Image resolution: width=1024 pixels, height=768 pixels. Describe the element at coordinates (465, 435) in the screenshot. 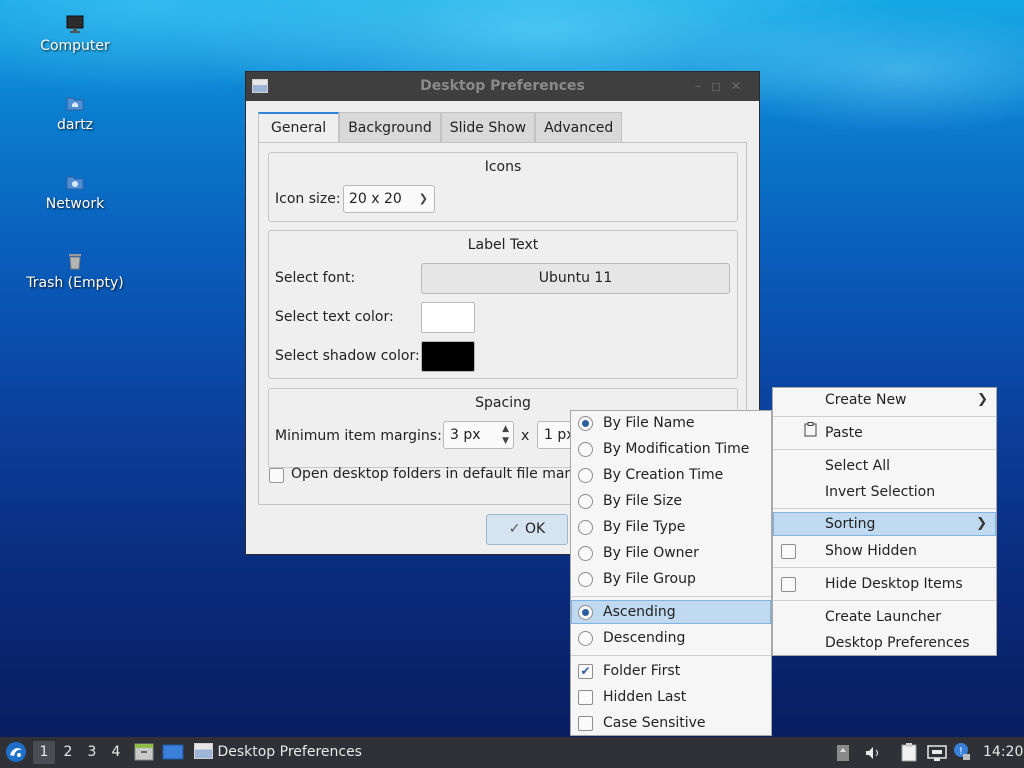

I see `margin-x-value: 3 px` at that location.